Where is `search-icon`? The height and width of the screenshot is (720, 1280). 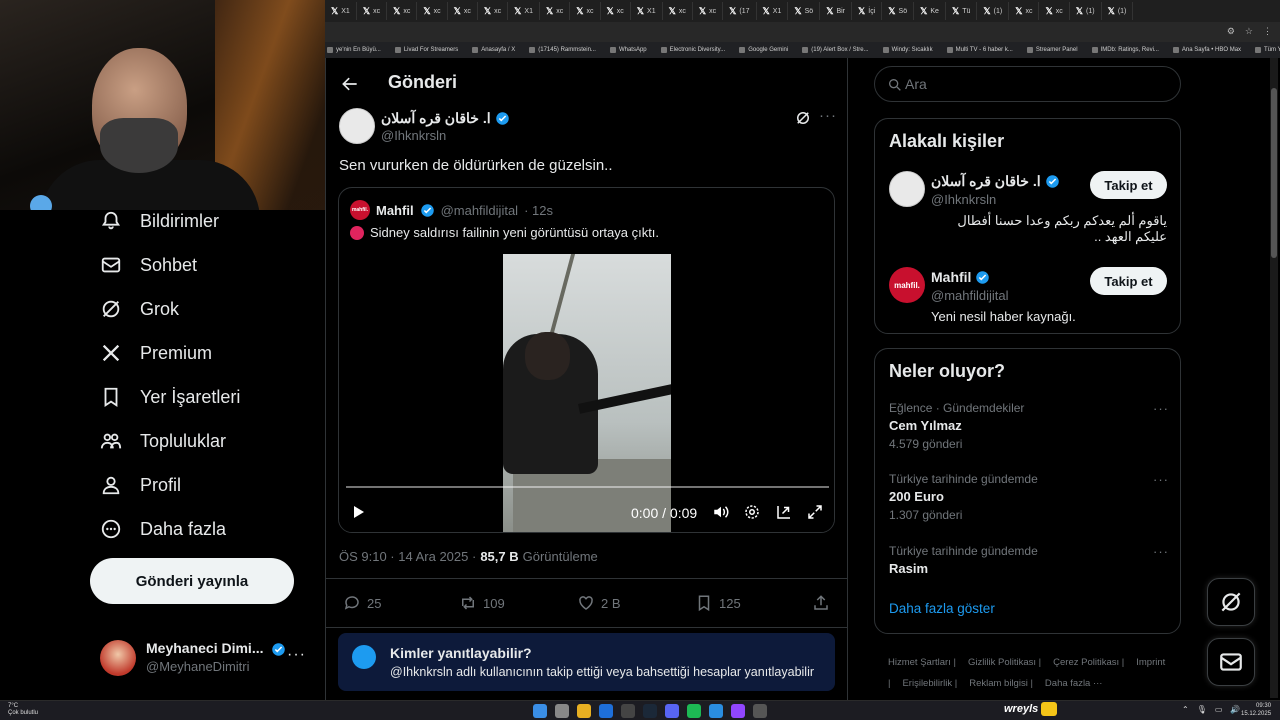 search-icon is located at coordinates (562, 711).